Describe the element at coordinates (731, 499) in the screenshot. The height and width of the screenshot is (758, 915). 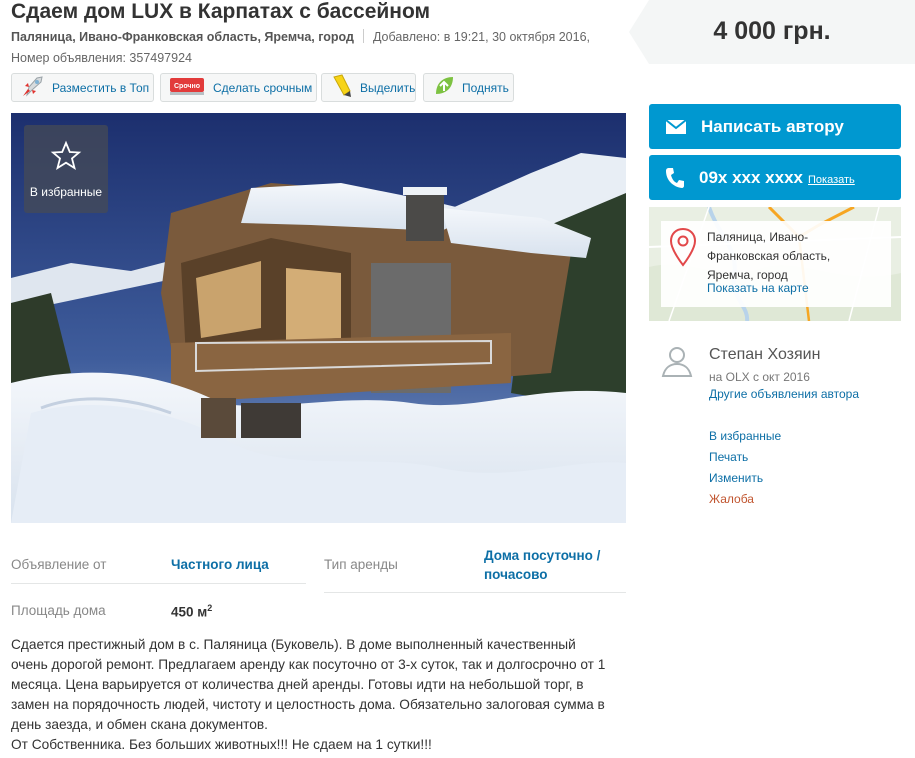
I see `complain-link: Жалоба` at that location.